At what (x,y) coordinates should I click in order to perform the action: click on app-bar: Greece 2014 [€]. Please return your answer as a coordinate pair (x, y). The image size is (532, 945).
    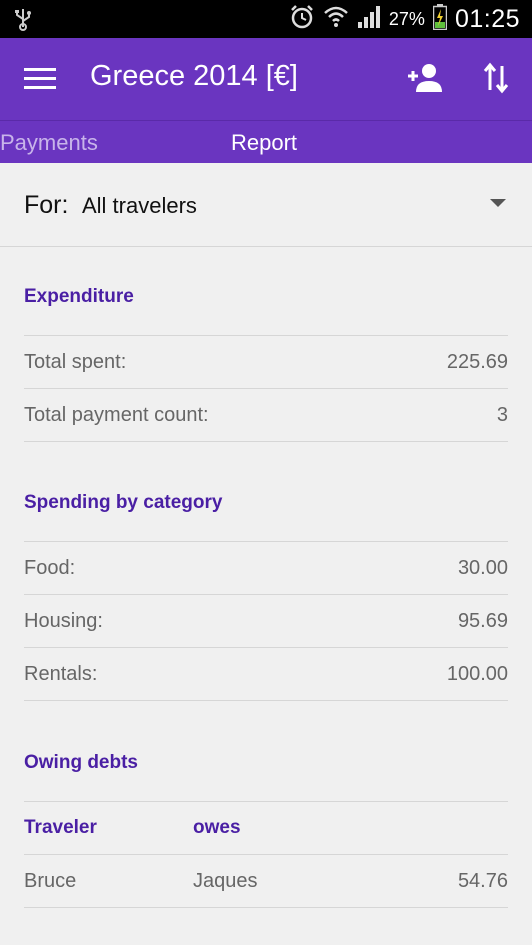
    Looking at the image, I should click on (266, 79).